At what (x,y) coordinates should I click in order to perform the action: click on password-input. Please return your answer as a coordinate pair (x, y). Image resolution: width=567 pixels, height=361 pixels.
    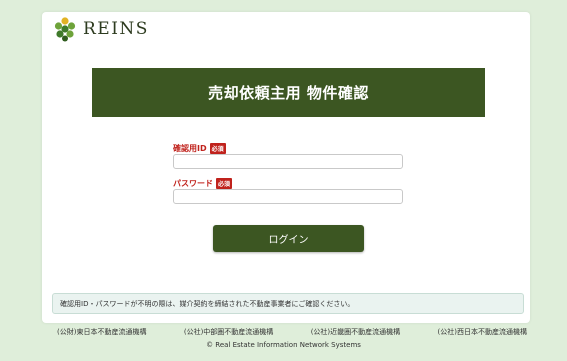
    Looking at the image, I should click on (288, 196).